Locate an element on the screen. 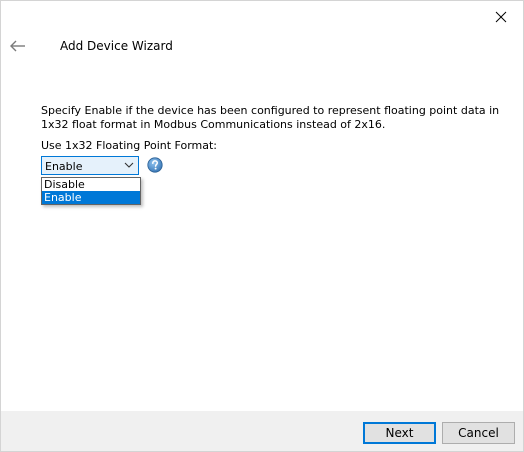  option-enable: Enable is located at coordinates (91, 197).